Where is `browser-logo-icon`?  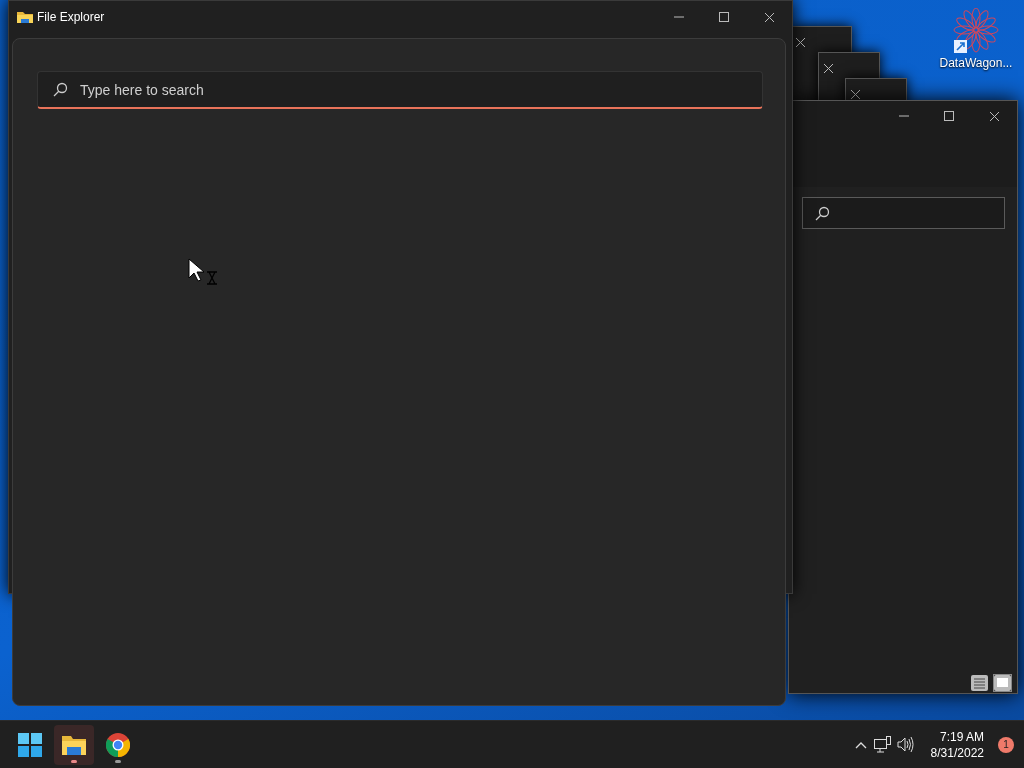
browser-logo-icon is located at coordinates (118, 744).